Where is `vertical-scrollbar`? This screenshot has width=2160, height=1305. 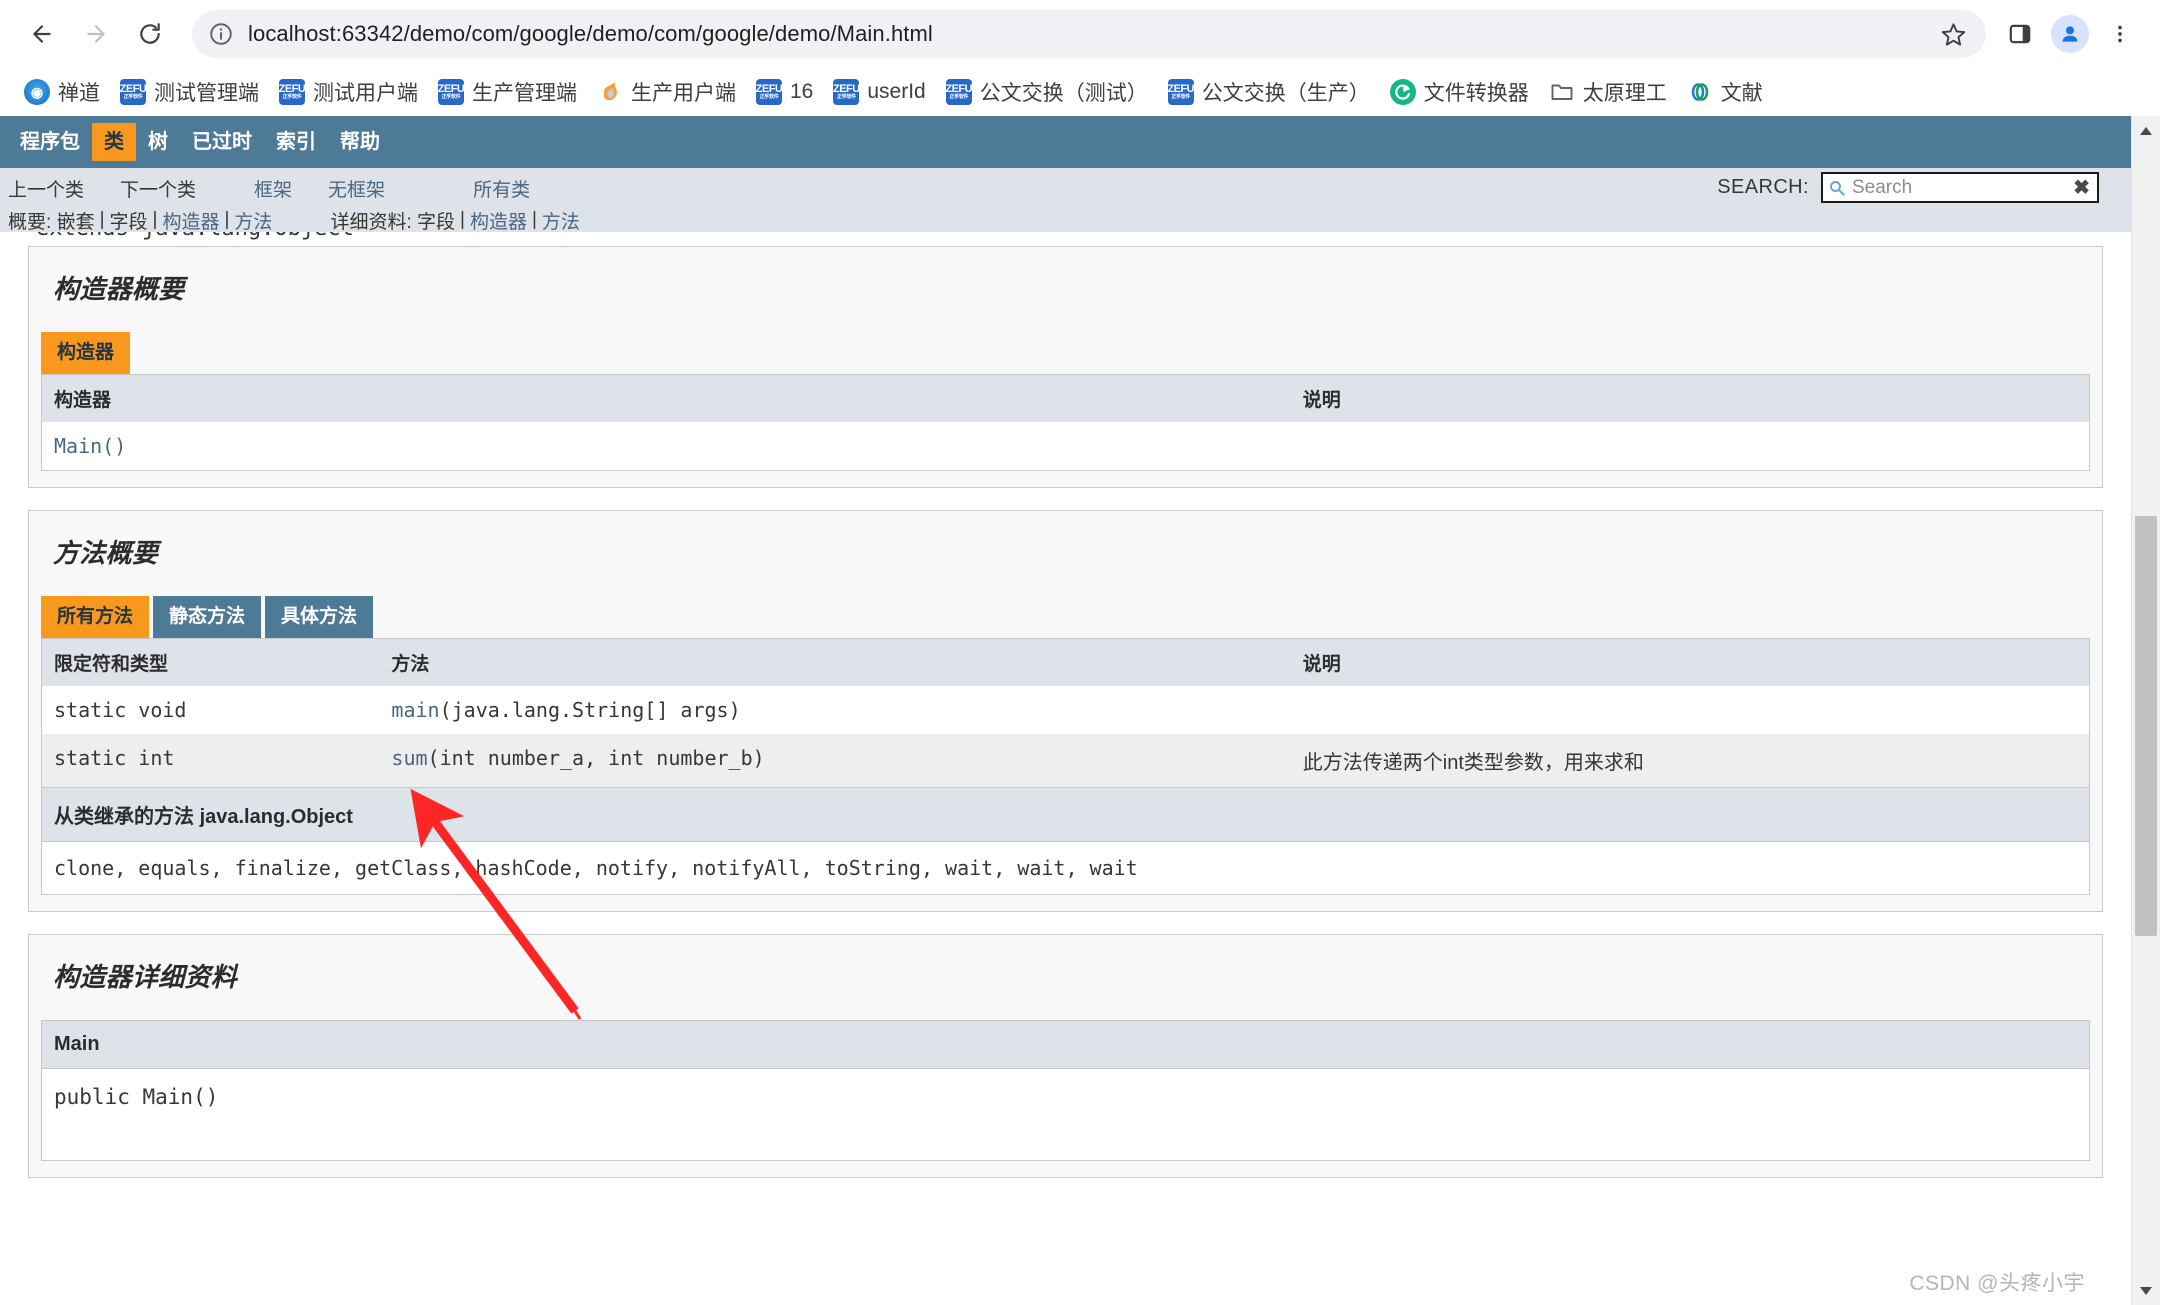 vertical-scrollbar is located at coordinates (2145, 710).